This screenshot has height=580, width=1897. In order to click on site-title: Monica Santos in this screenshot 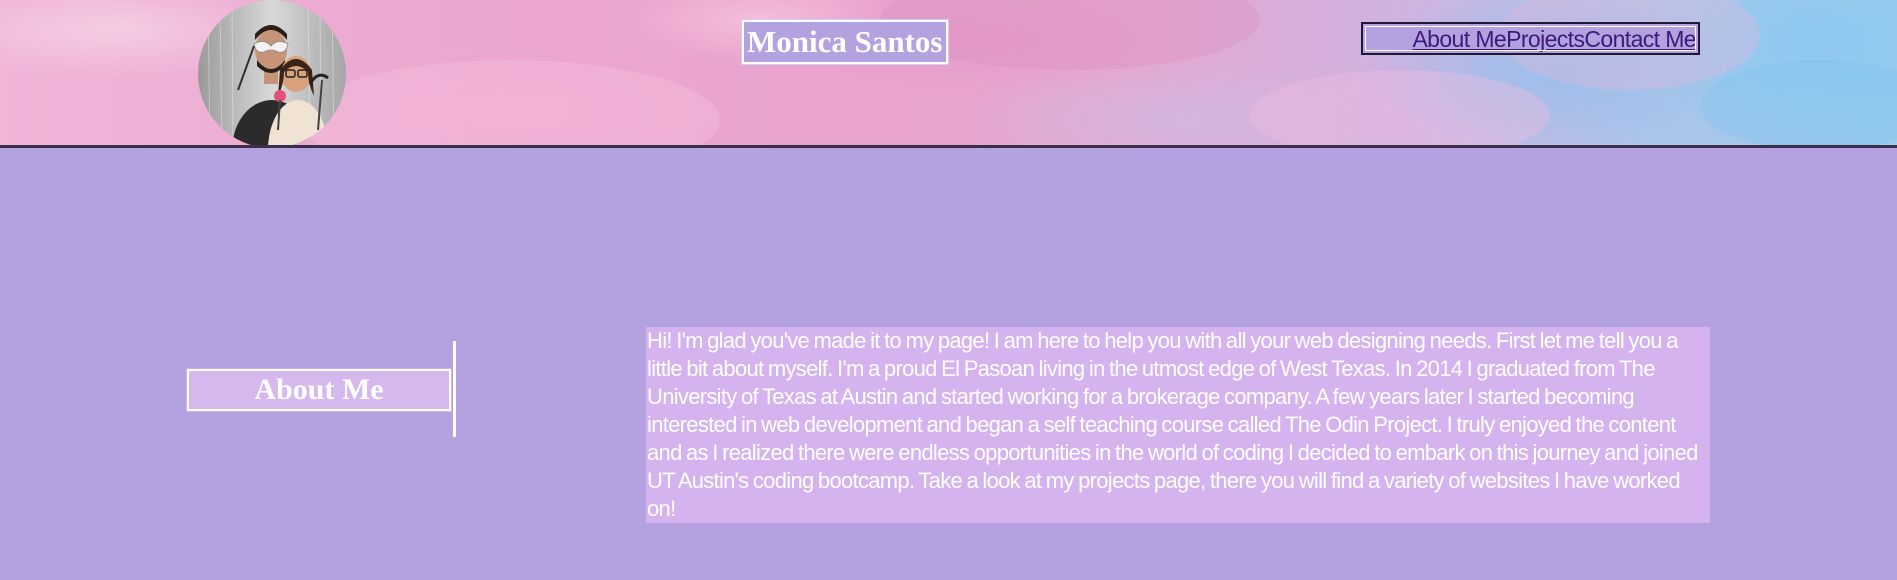, I will do `click(845, 42)`.